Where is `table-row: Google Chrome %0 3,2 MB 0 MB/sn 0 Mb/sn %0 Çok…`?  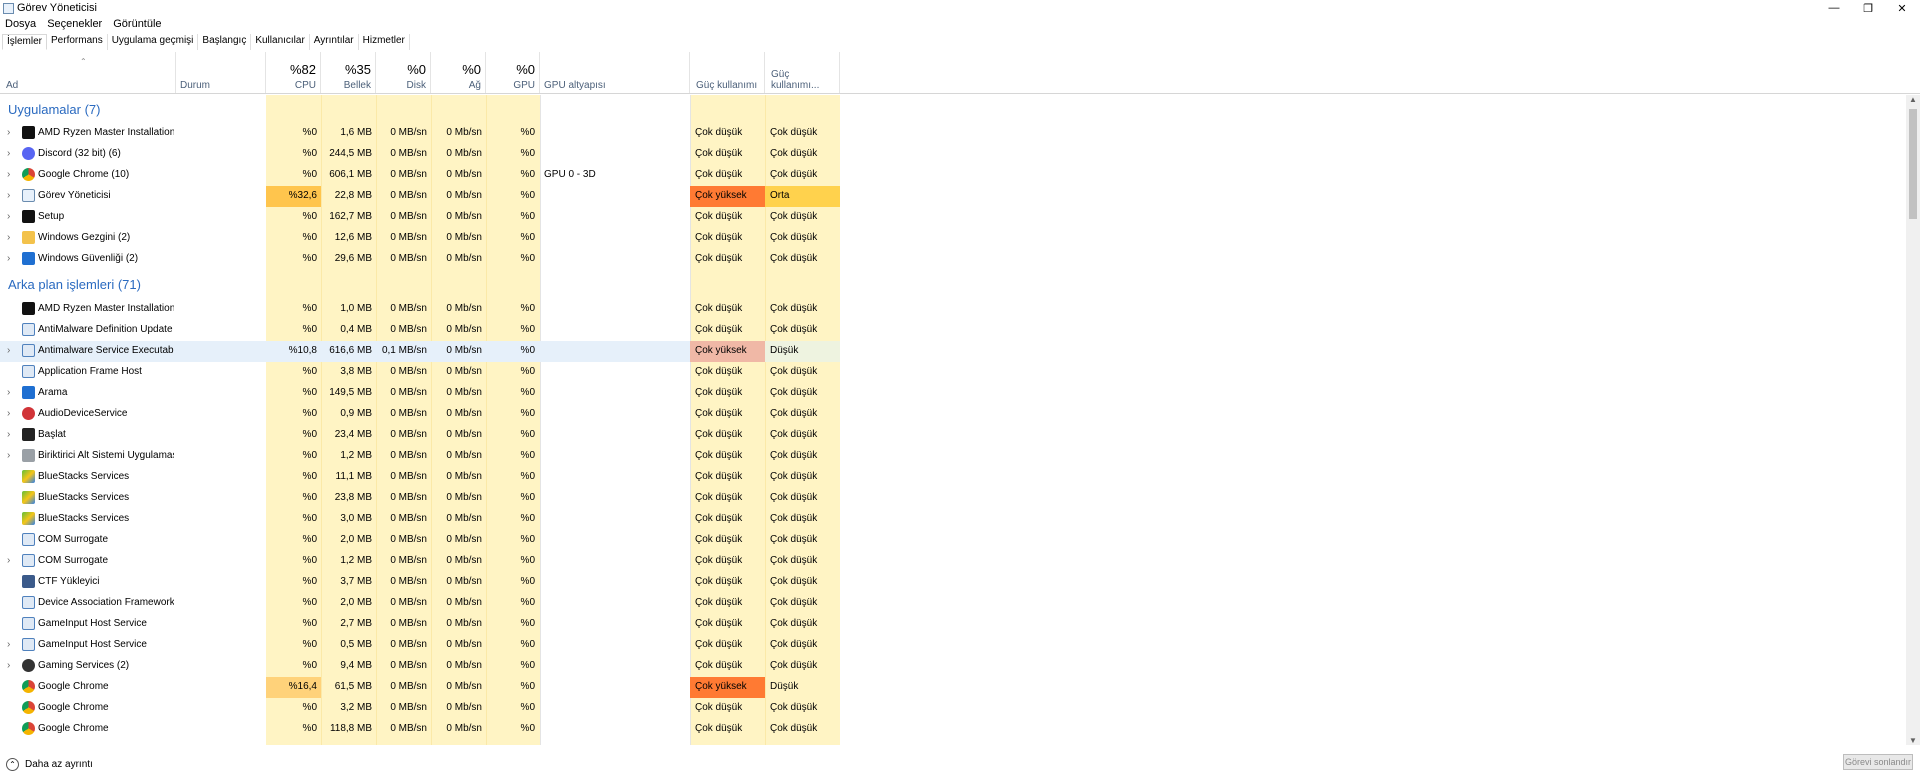
table-row: Google Chrome %0 3,2 MB 0 MB/sn 0 Mb/sn %0 Çok… is located at coordinates (420, 708).